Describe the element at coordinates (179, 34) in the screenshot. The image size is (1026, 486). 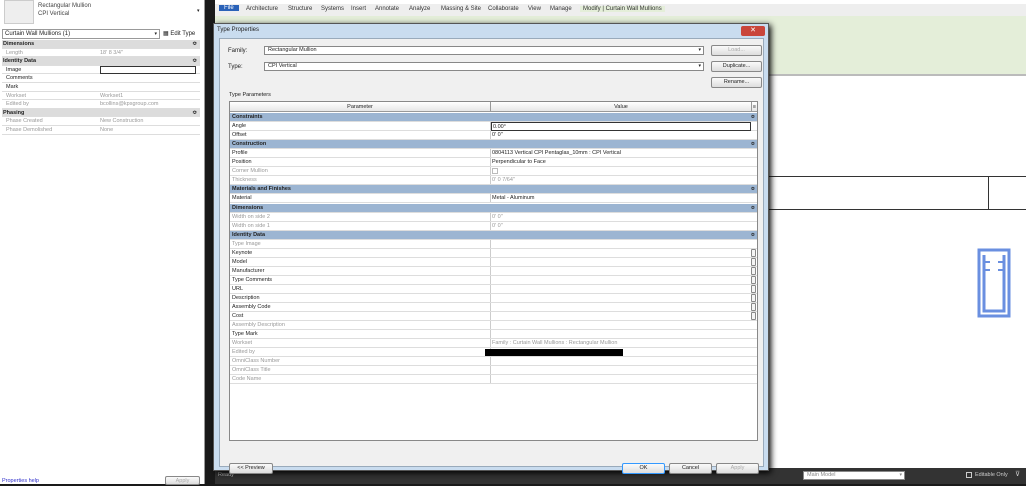
I see `edit-type-button: ▦ Edit Type` at that location.